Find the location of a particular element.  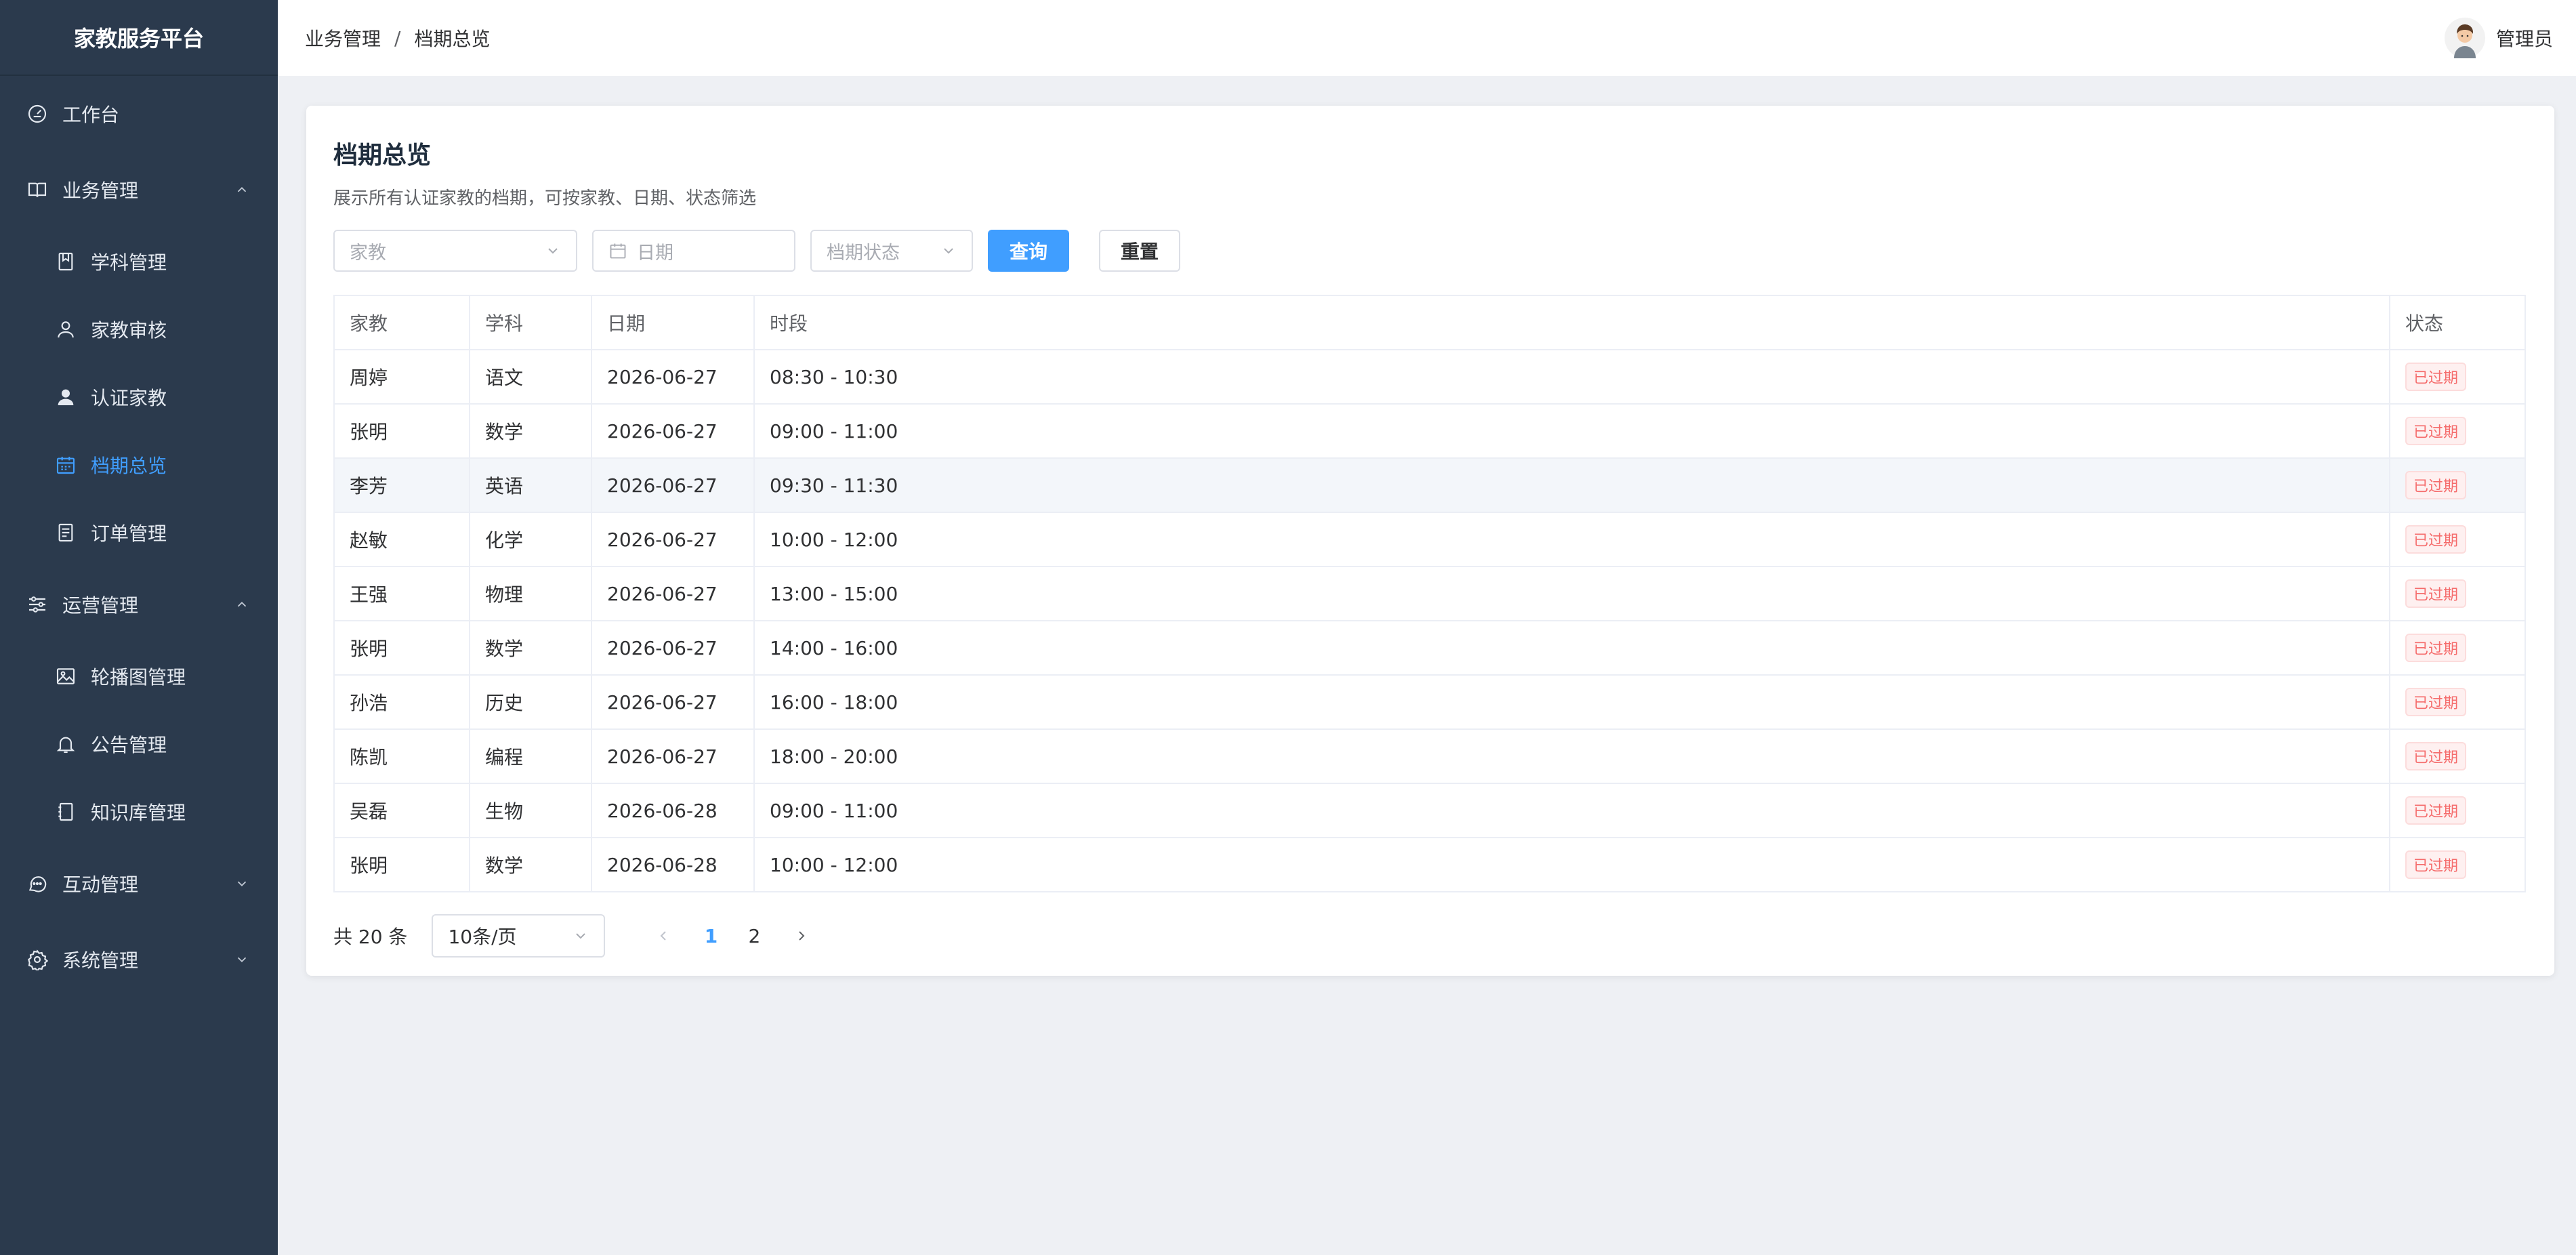

user-filled-icon is located at coordinates (65, 397).